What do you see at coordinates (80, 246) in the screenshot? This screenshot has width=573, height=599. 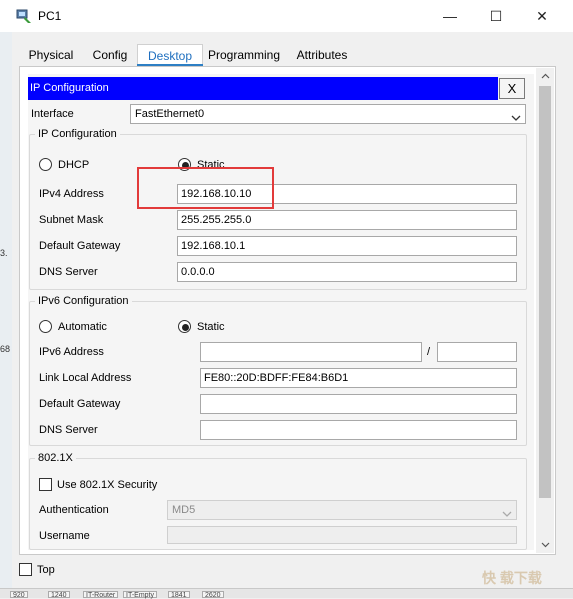 I see `default-gateway-label: Default Gateway` at bounding box center [80, 246].